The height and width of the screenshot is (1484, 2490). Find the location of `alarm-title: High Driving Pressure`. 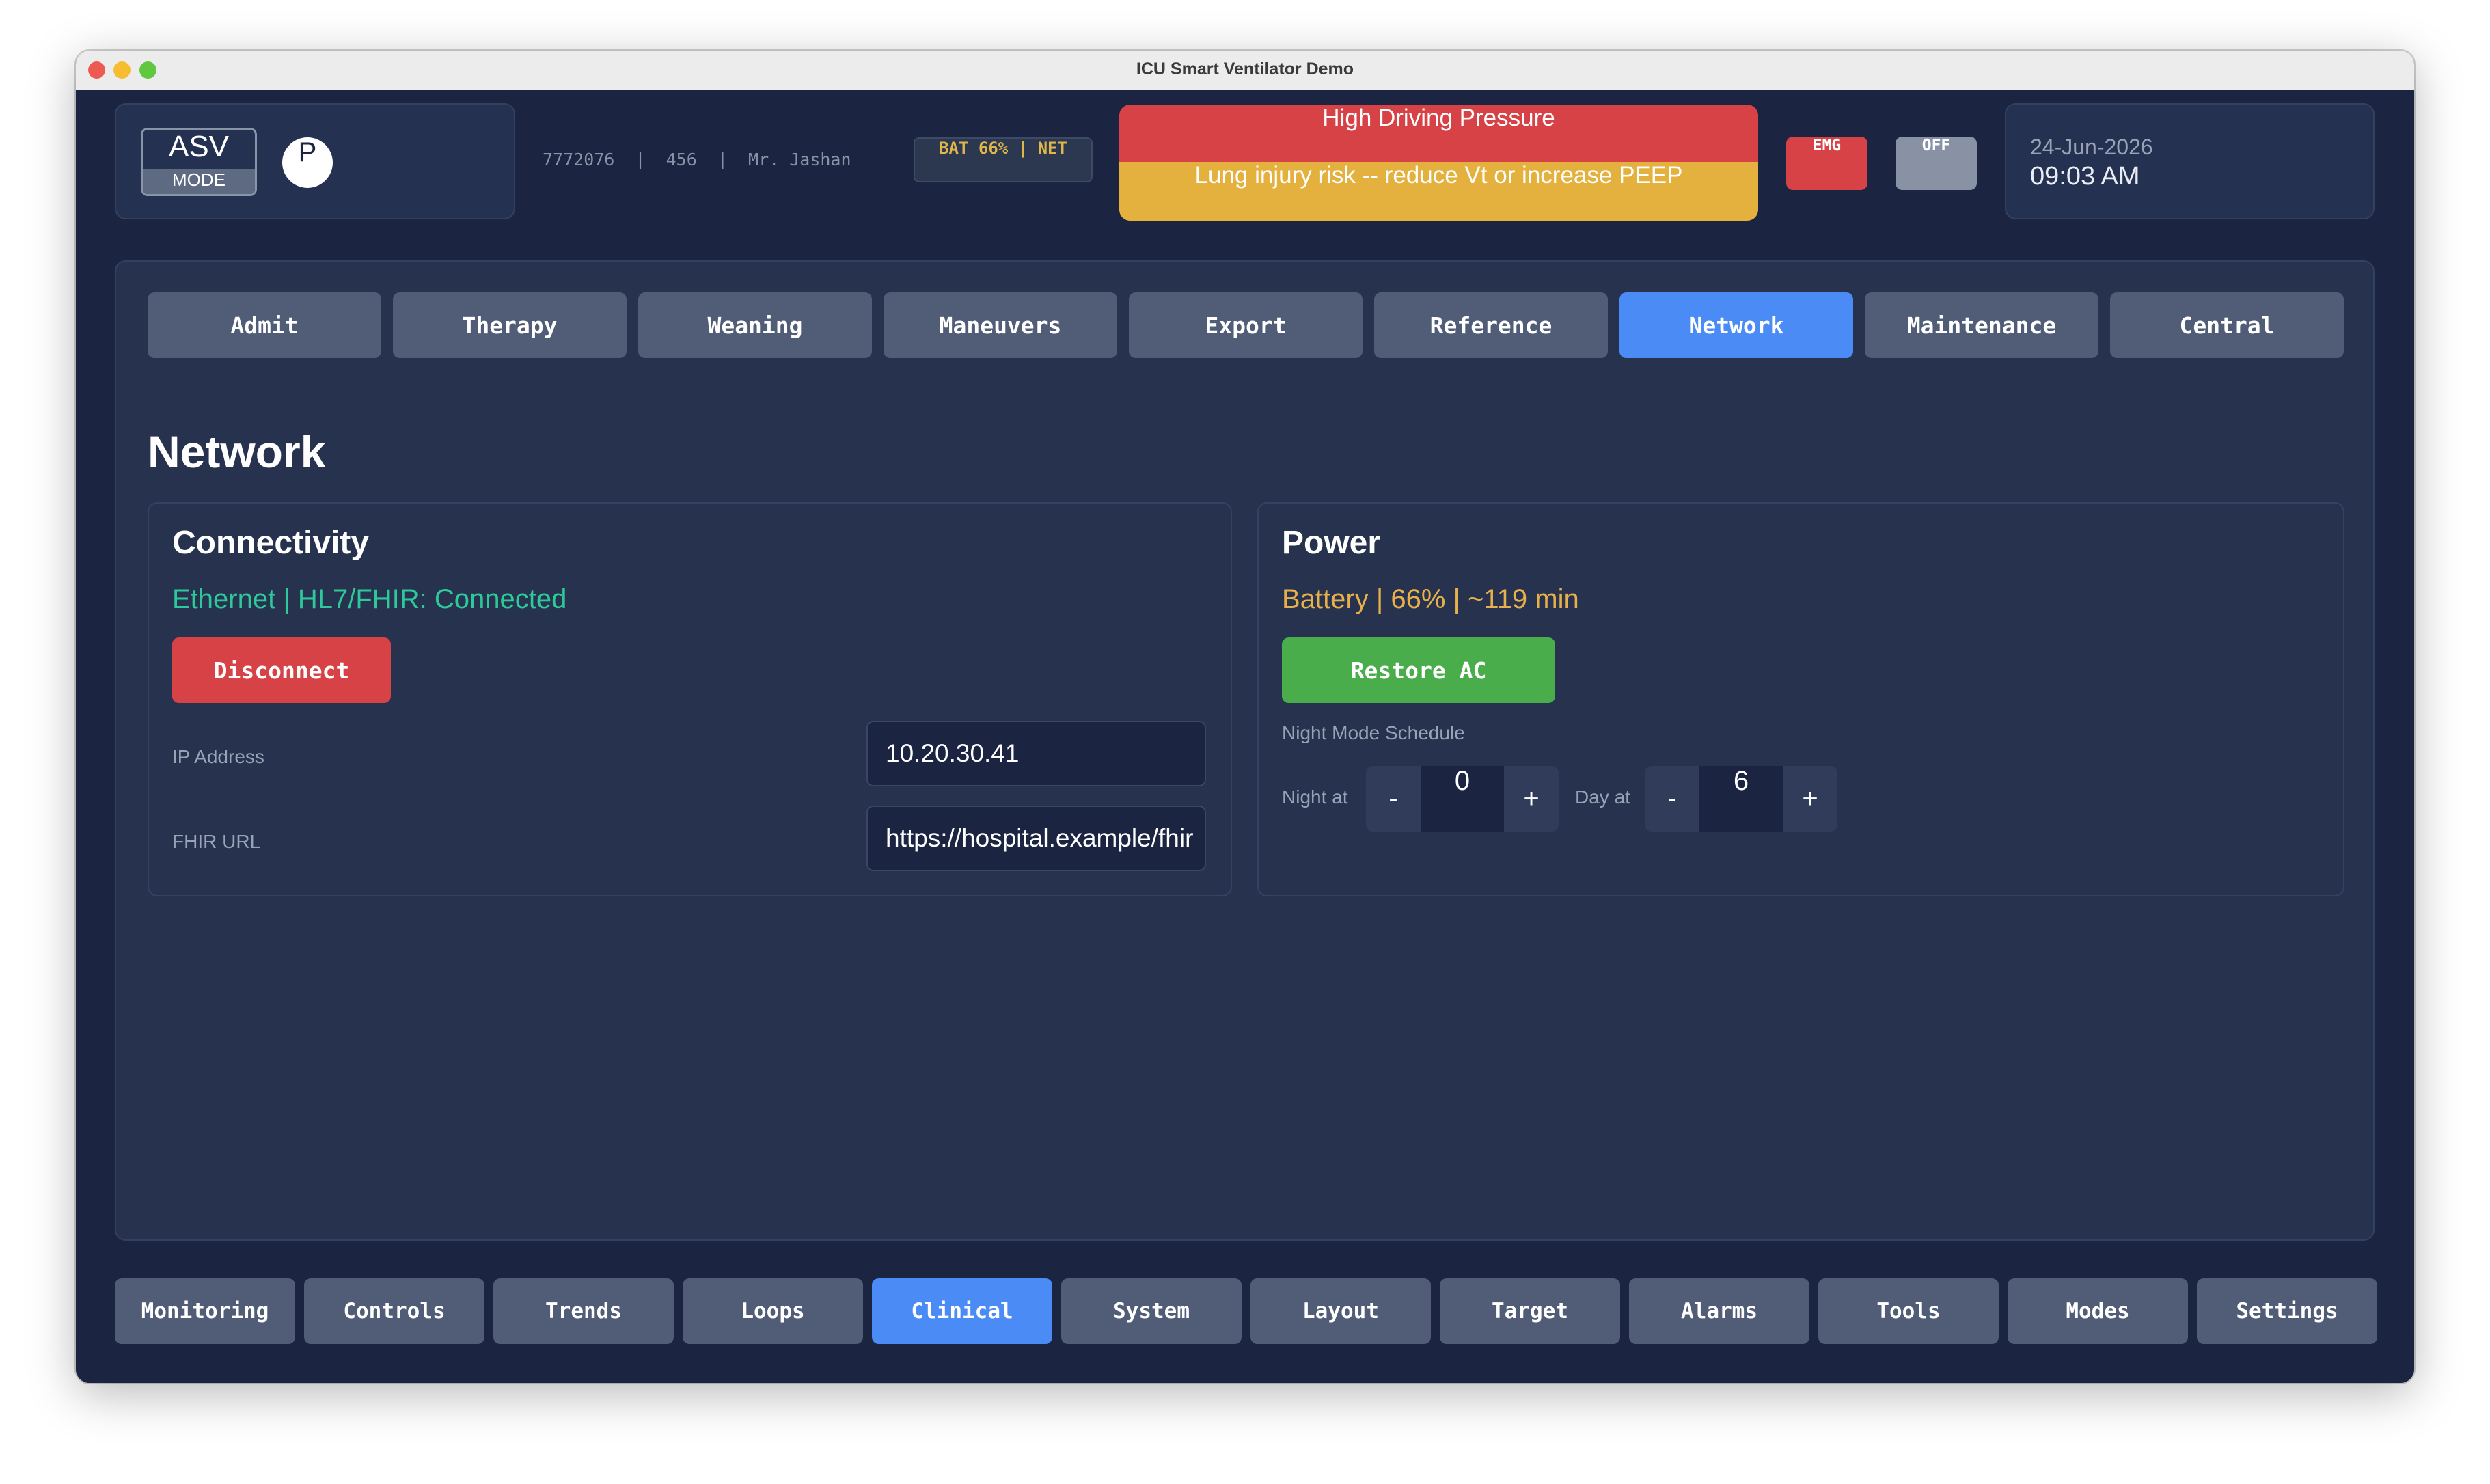

alarm-title: High Driving Pressure is located at coordinates (1438, 133).